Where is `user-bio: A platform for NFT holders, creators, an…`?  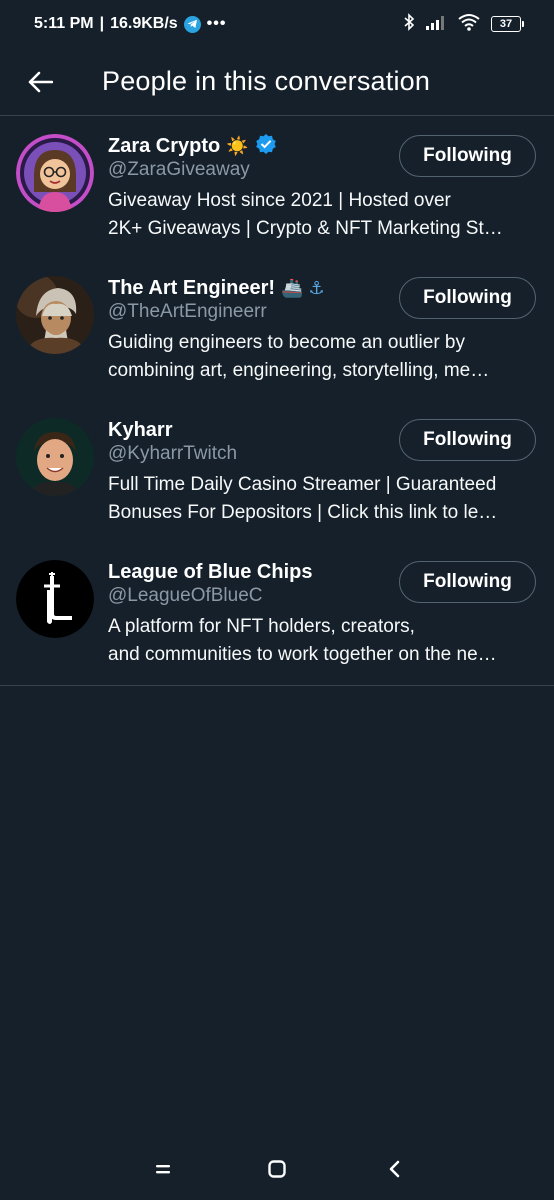 user-bio: A platform for NFT holders, creators, an… is located at coordinates (322, 641).